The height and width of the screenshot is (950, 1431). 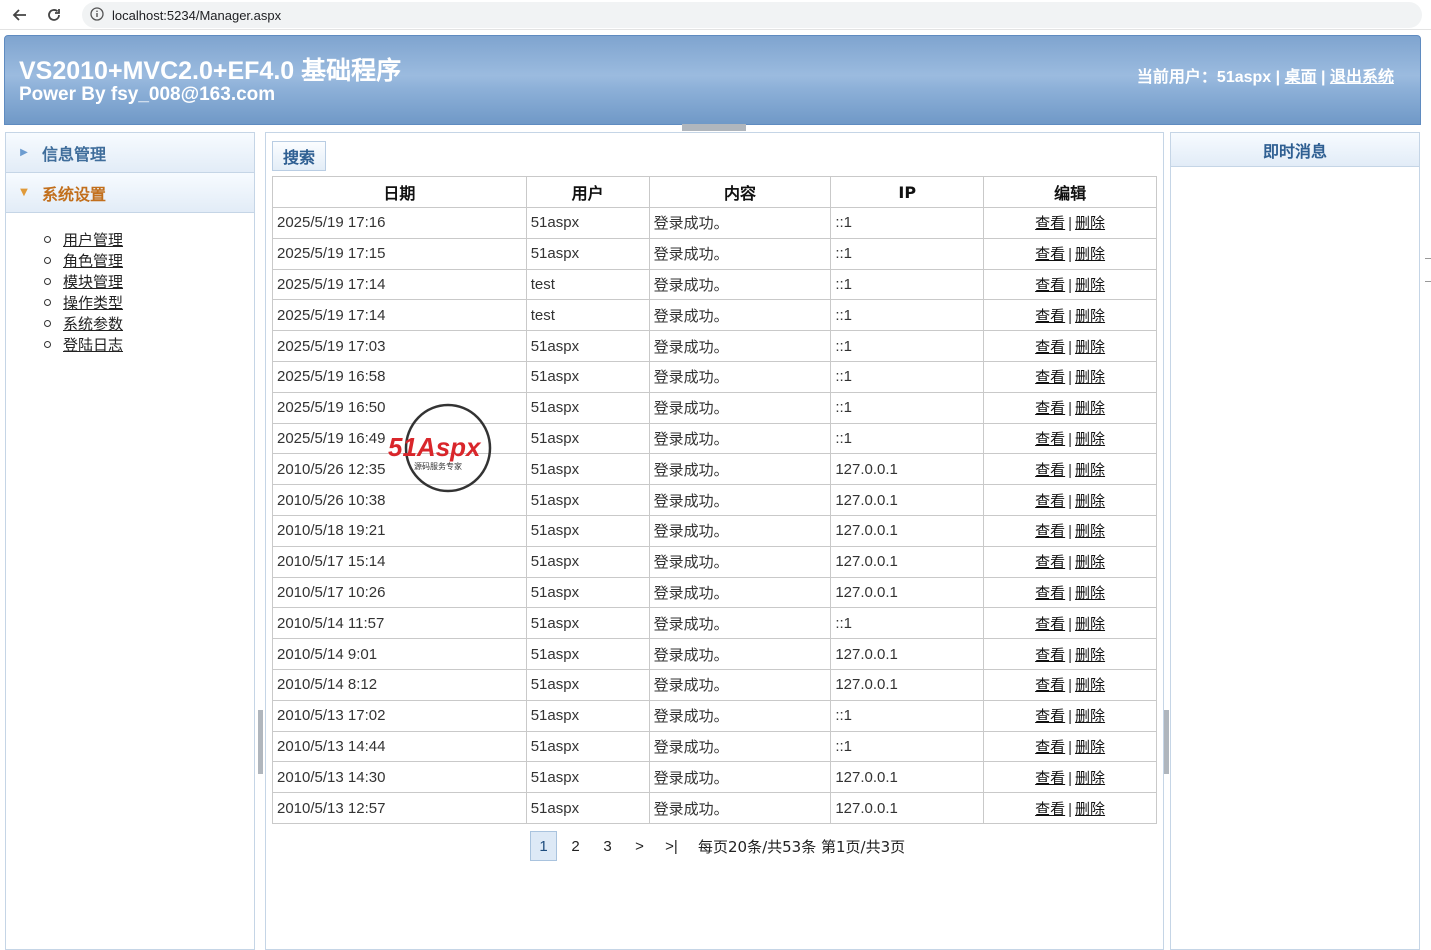 What do you see at coordinates (93, 281) in the screenshot?
I see `menu-link: 模块管理` at bounding box center [93, 281].